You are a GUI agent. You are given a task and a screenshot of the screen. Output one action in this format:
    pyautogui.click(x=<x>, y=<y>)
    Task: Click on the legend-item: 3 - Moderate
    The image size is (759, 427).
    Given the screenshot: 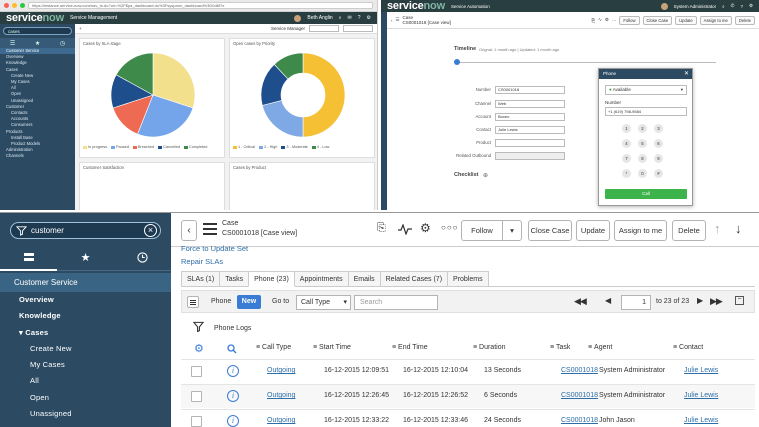 What is the action you would take?
    pyautogui.click(x=294, y=147)
    